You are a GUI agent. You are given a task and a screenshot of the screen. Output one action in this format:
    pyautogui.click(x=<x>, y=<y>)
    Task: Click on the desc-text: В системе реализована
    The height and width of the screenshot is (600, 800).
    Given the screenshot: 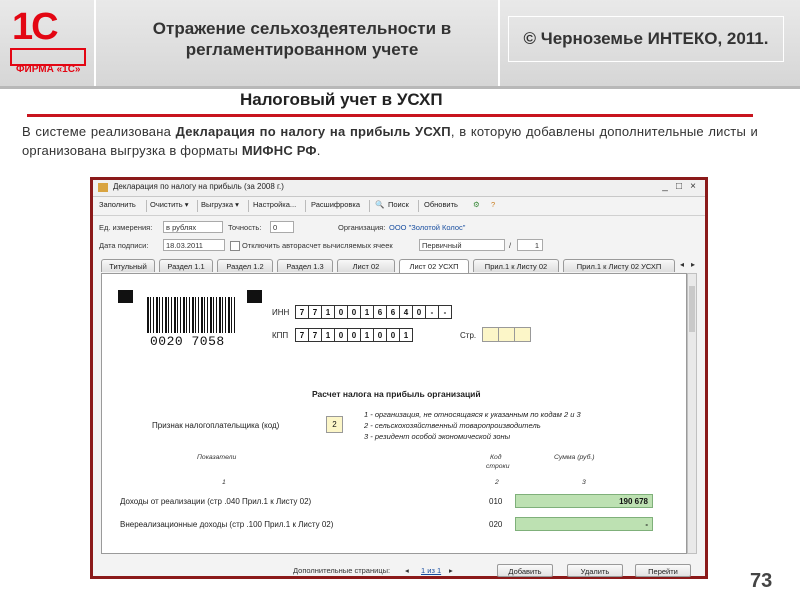 What is the action you would take?
    pyautogui.click(x=99, y=131)
    